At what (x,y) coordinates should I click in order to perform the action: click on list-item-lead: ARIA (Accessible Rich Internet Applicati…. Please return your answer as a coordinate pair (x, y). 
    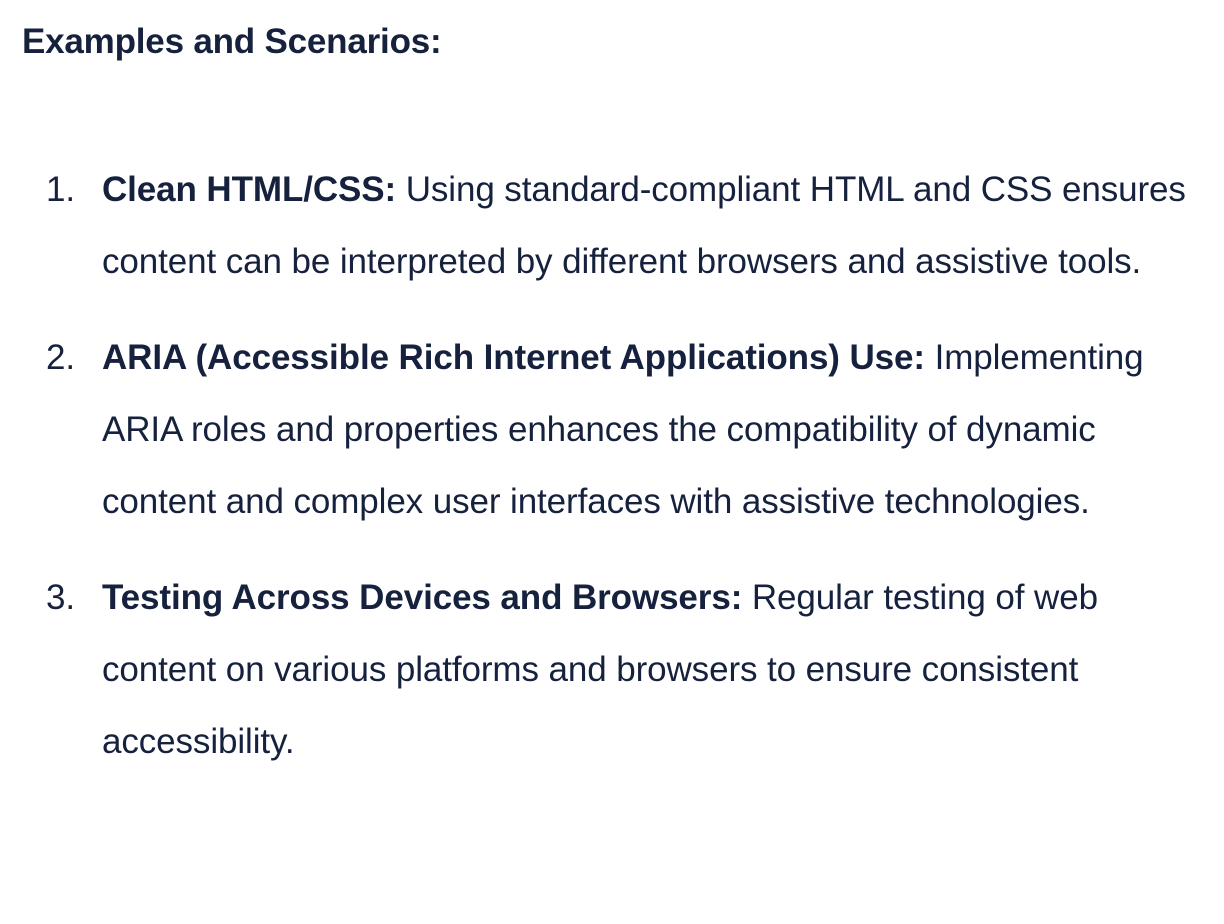
    Looking at the image, I should click on (513, 357).